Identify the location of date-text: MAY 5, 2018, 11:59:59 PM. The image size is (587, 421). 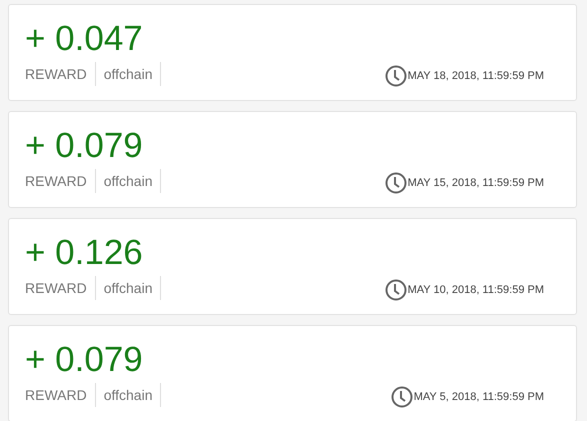
(479, 397).